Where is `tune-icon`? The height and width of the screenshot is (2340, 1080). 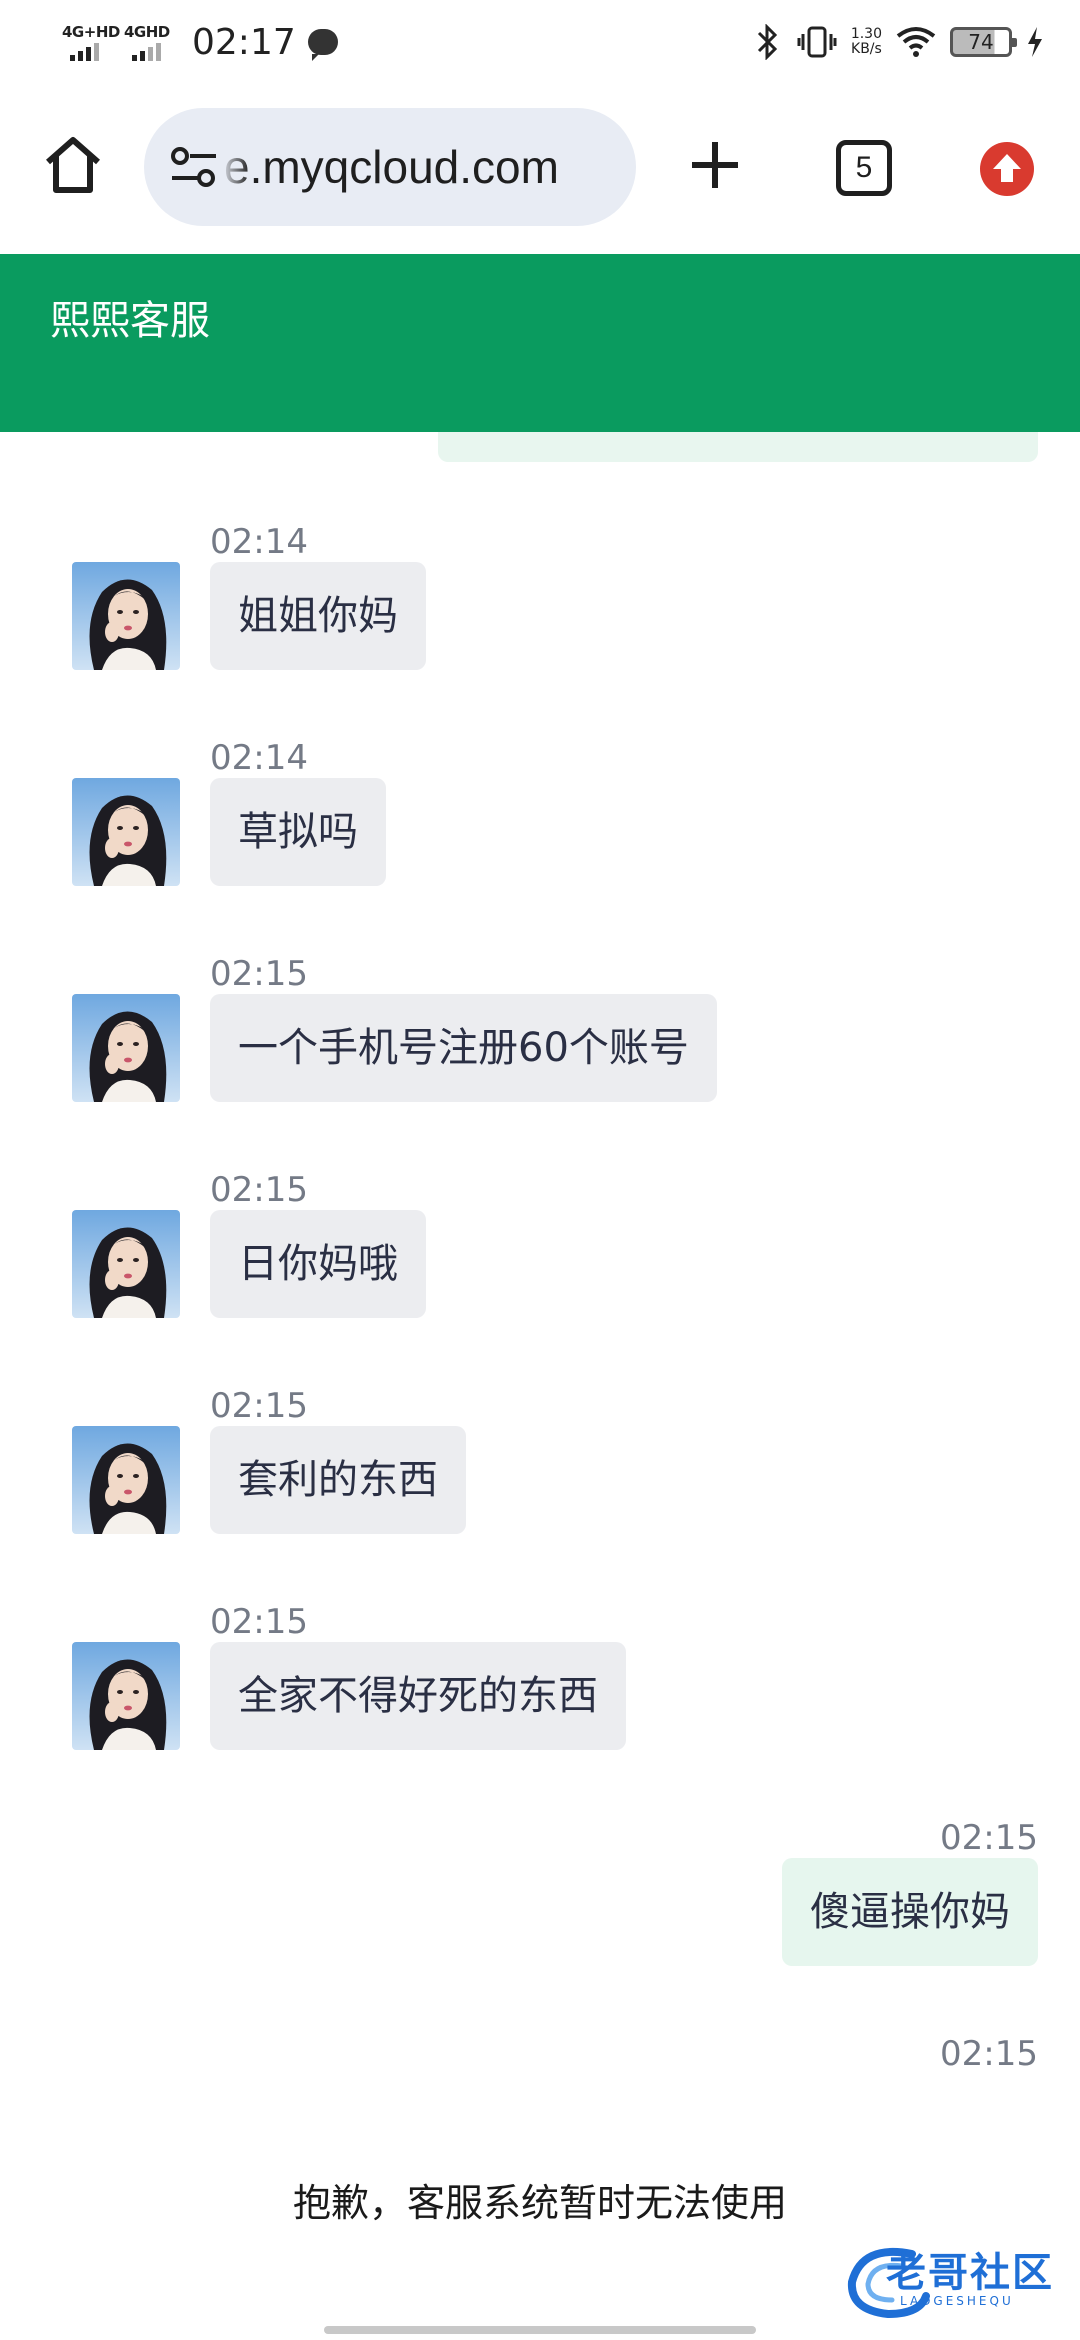 tune-icon is located at coordinates (194, 167).